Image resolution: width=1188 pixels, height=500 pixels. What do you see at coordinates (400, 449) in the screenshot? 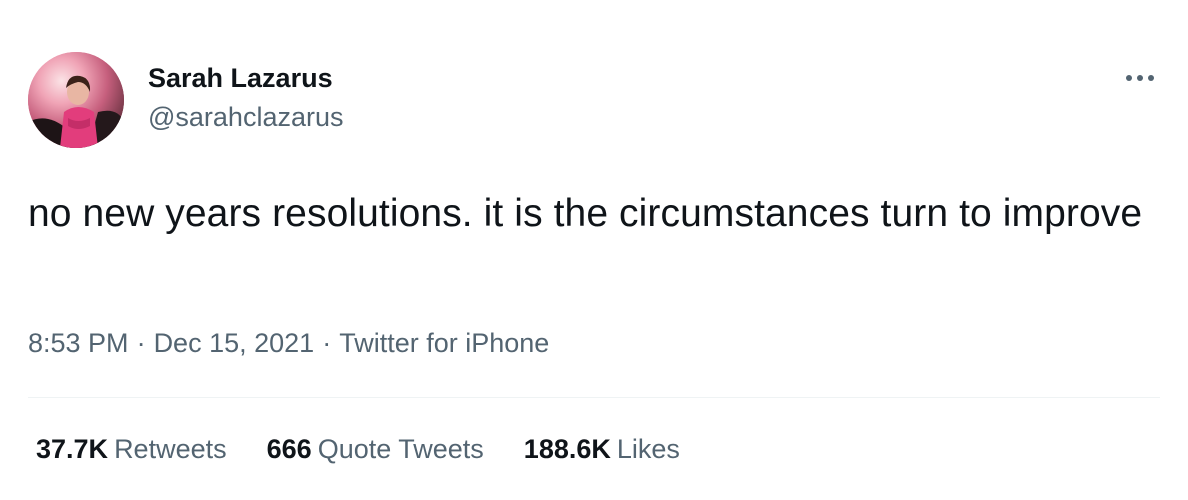
I see `quote-tweets-label: Quote Tweets` at bounding box center [400, 449].